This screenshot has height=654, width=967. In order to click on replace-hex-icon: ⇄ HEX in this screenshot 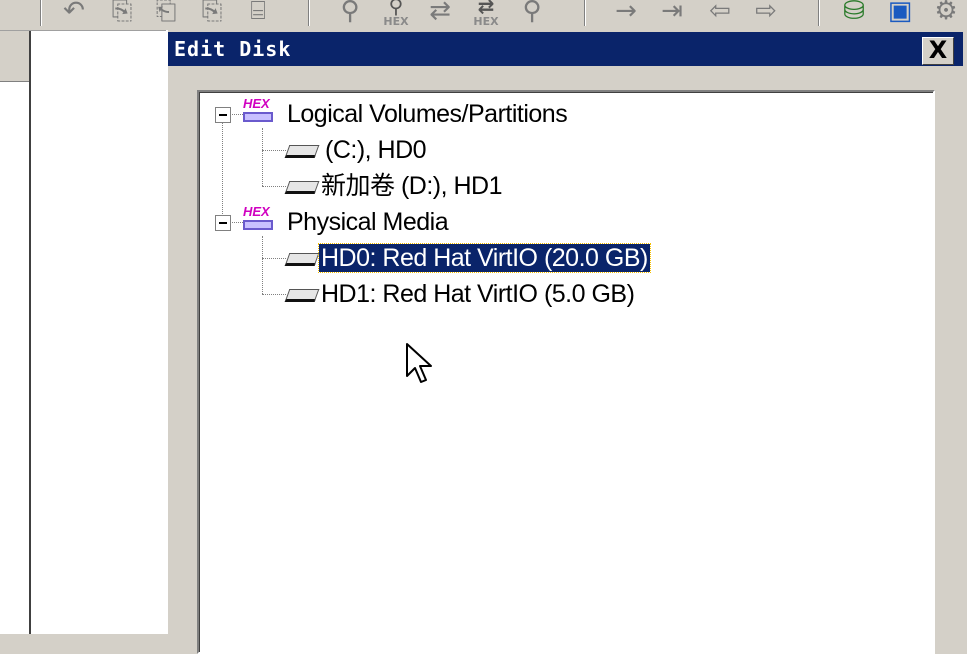, I will do `click(486, 13)`.